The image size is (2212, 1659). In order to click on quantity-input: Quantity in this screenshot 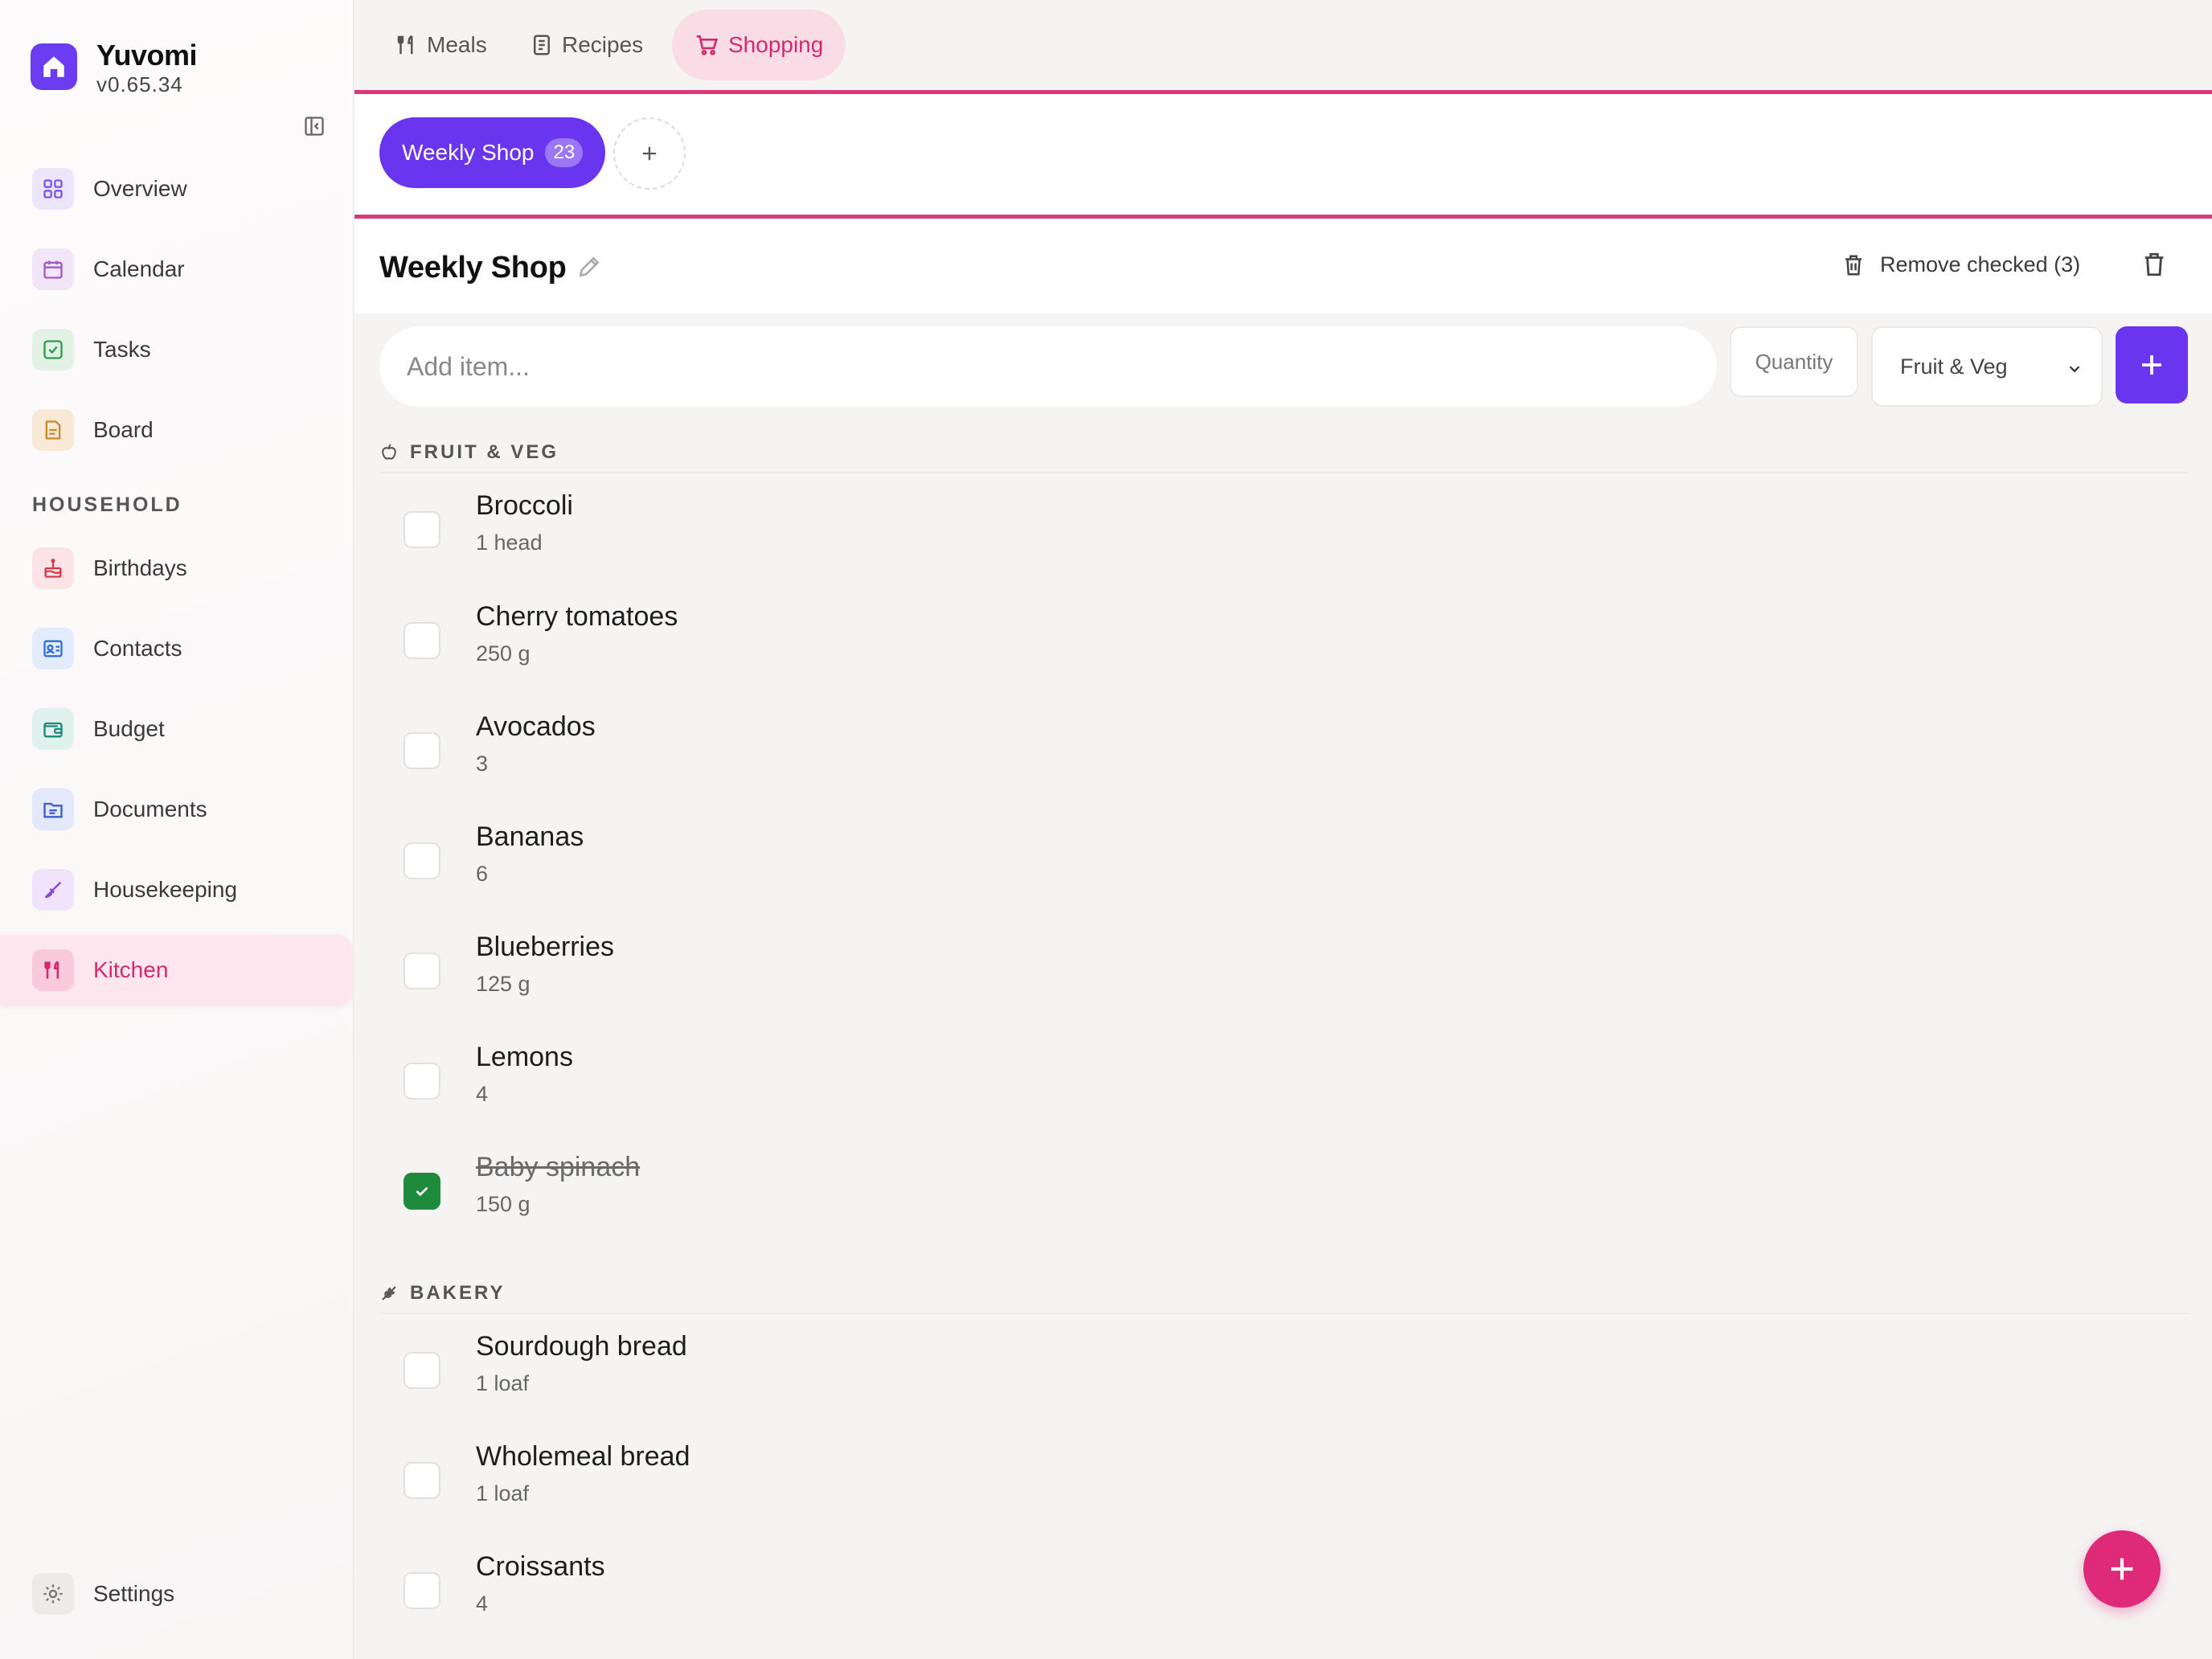, I will do `click(1794, 361)`.